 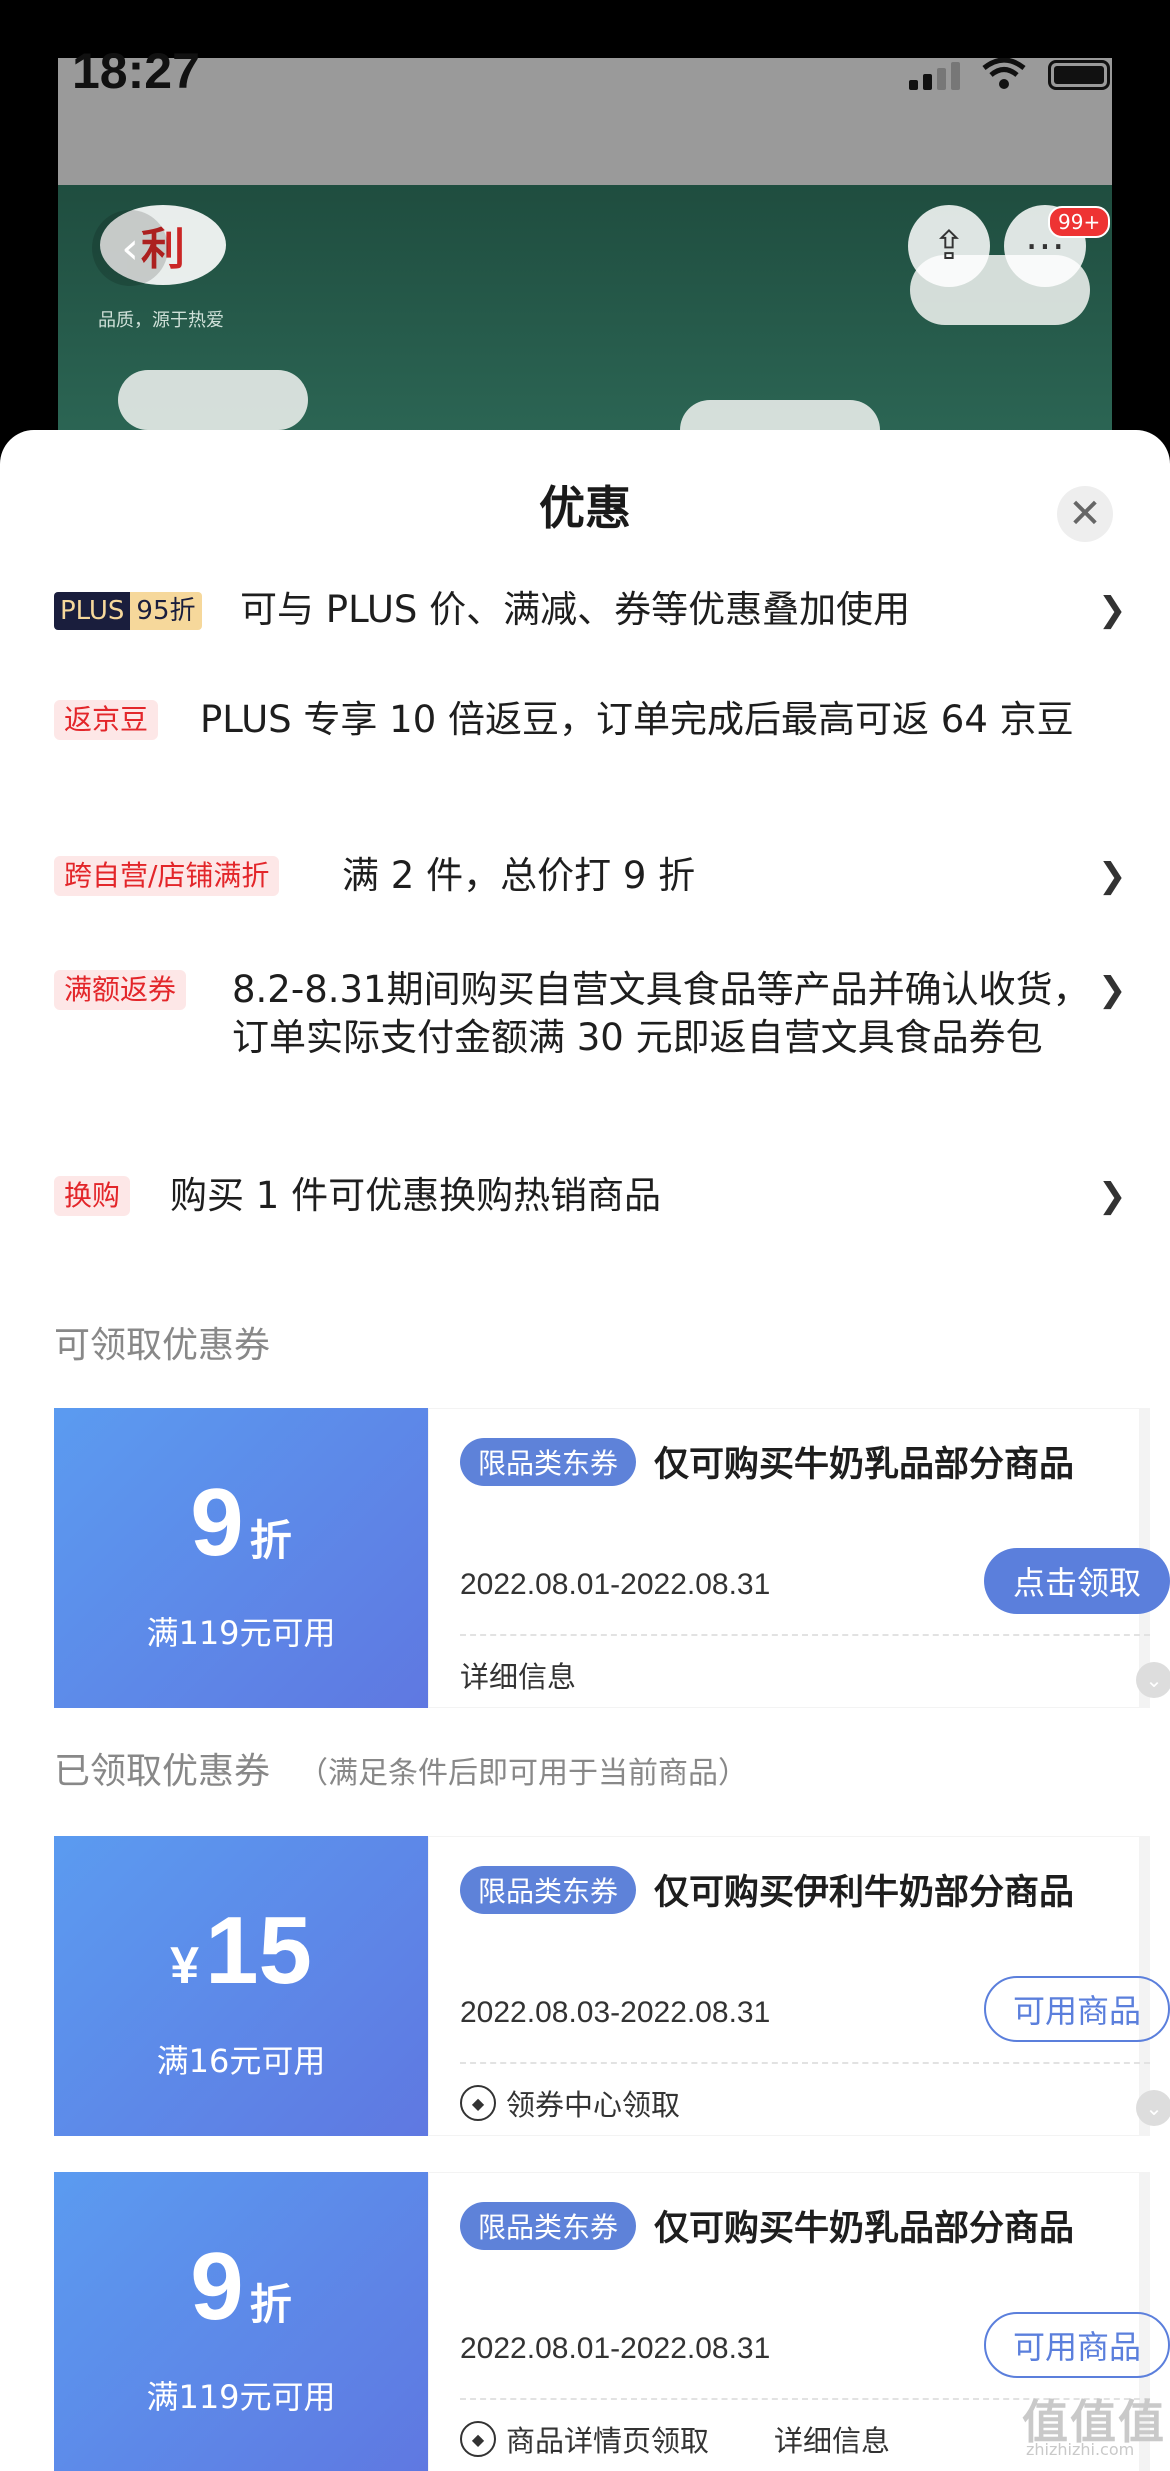 I want to click on promo-tag: 返京豆, so click(x=106, y=720).